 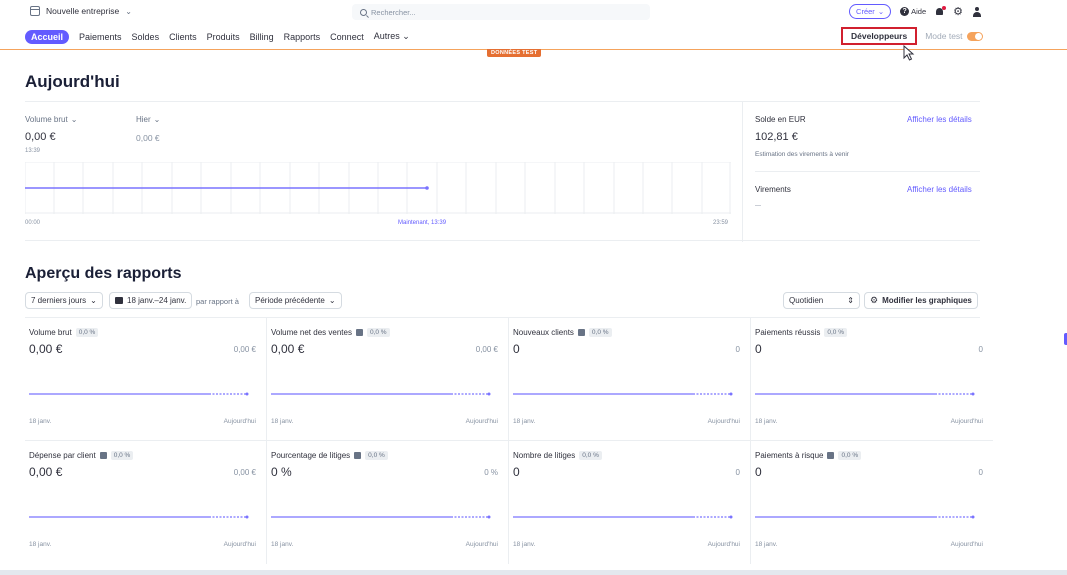 What do you see at coordinates (183, 37) in the screenshot?
I see `nav-item-customers: Clients` at bounding box center [183, 37].